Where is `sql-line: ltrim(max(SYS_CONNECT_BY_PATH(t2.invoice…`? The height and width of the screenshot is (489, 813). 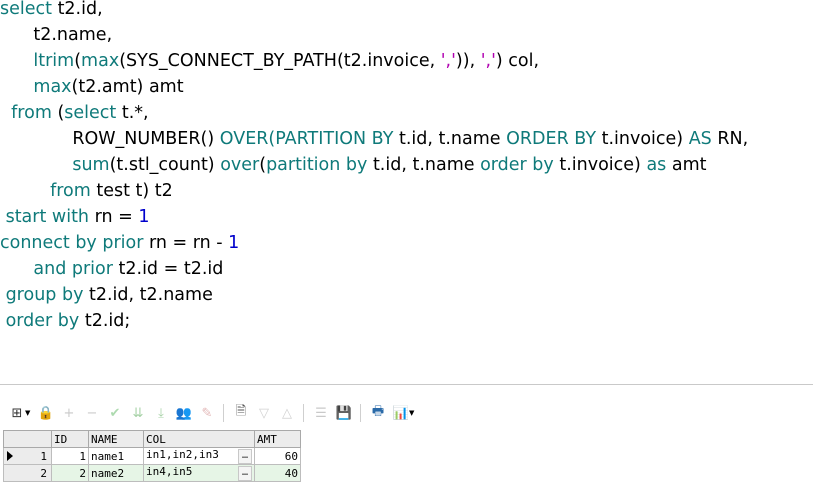
sql-line: ltrim(max(SYS_CONNECT_BY_PATH(t2.invoice… is located at coordinates (269, 61).